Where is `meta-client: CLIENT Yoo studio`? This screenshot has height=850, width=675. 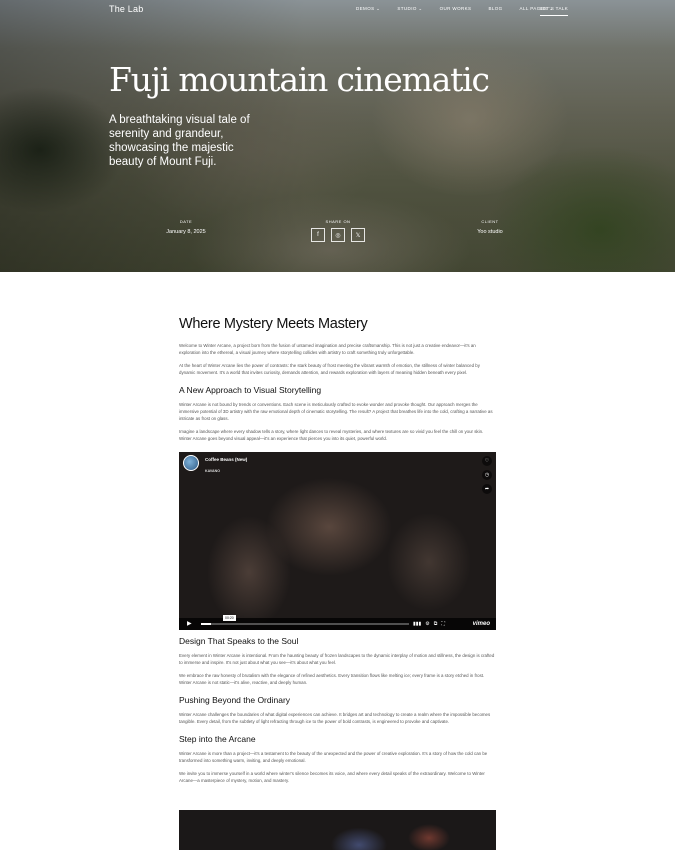 meta-client: CLIENT Yoo studio is located at coordinates (490, 227).